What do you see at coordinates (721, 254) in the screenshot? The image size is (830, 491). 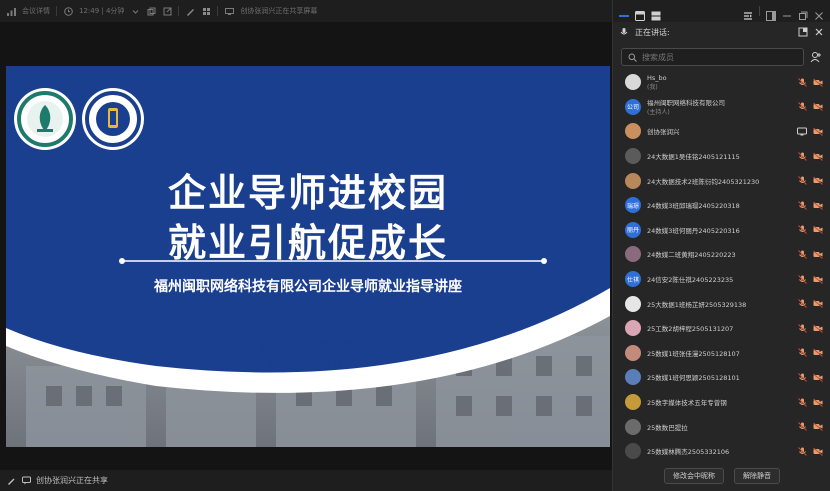 I see `member-row: 24数媒二班黄翔2405220223` at bounding box center [721, 254].